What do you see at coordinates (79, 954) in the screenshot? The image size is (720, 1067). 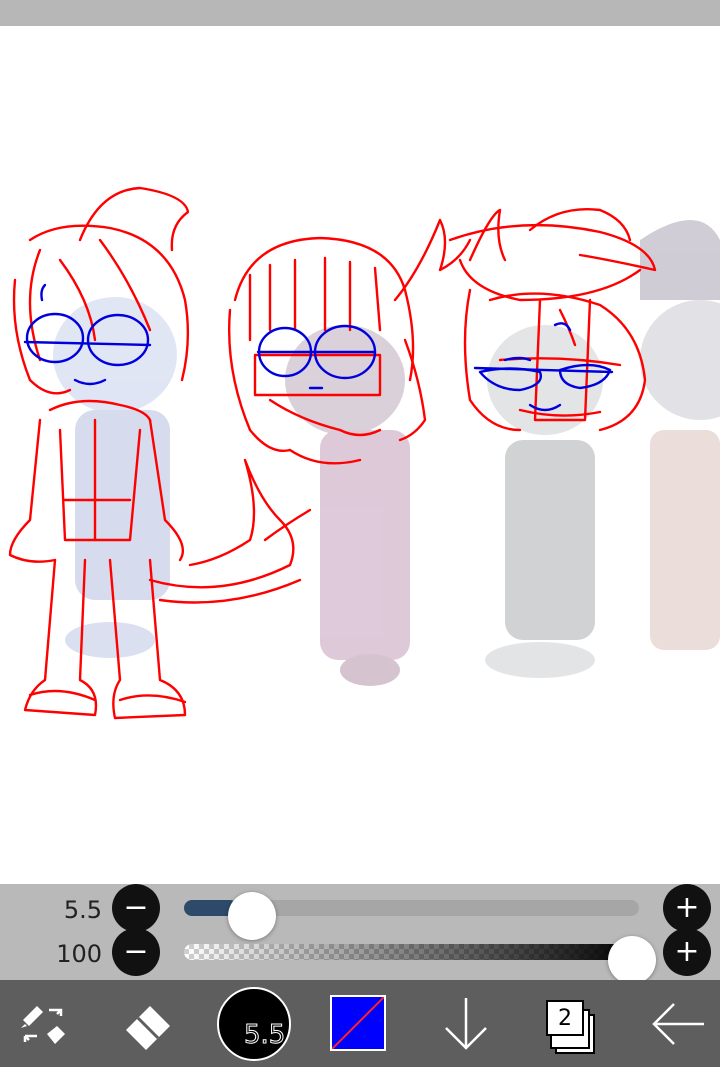 I see `opacity-value: 100` at bounding box center [79, 954].